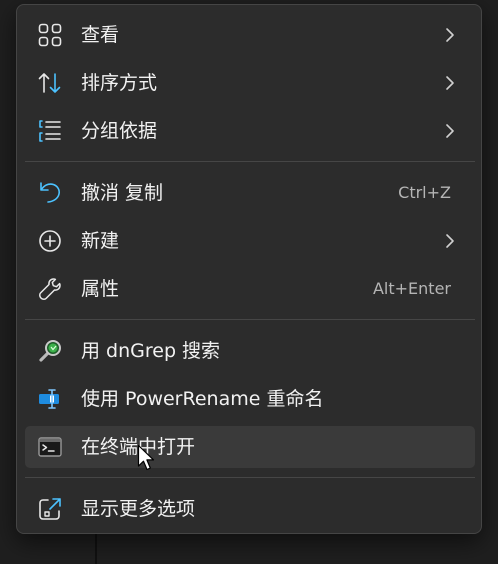 The height and width of the screenshot is (564, 498). What do you see at coordinates (50, 35) in the screenshot?
I see `grid-icon` at bounding box center [50, 35].